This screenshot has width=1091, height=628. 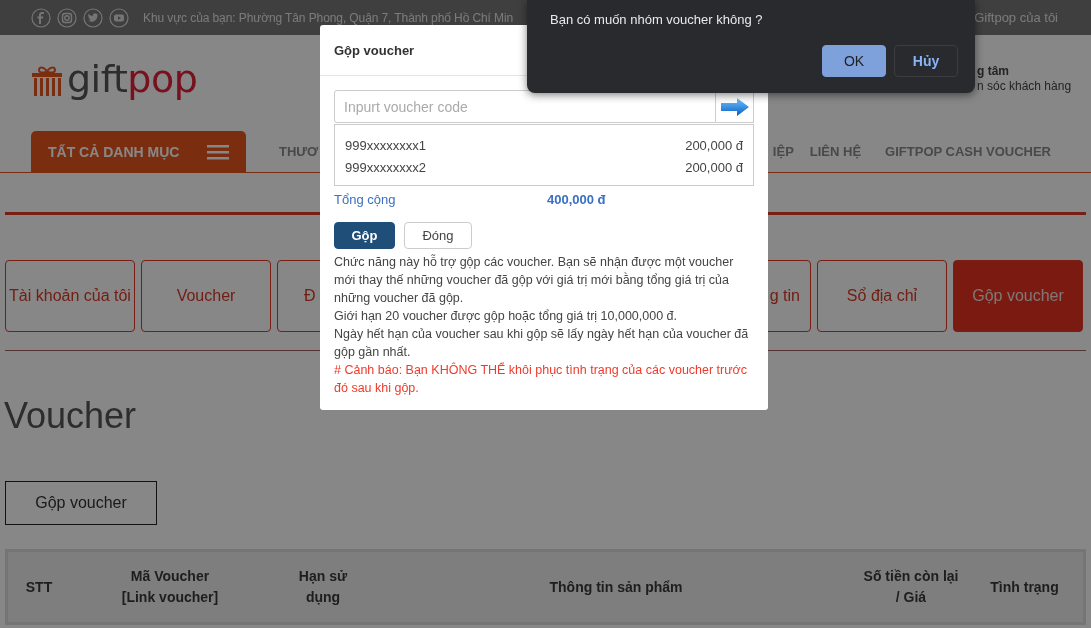 What do you see at coordinates (364, 235) in the screenshot?
I see `merge-button: Gộp` at bounding box center [364, 235].